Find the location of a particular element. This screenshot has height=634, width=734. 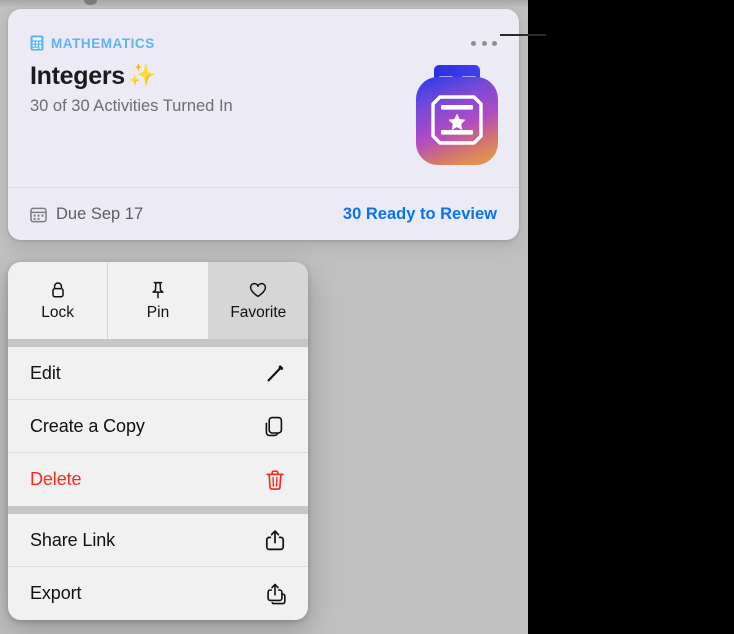

menu-item-share-link: Share Link is located at coordinates (158, 540).